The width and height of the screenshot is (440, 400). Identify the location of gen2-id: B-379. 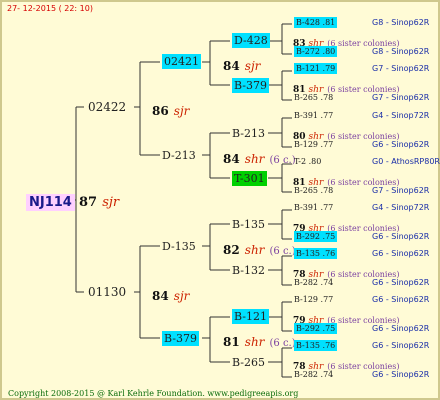
(180, 338).